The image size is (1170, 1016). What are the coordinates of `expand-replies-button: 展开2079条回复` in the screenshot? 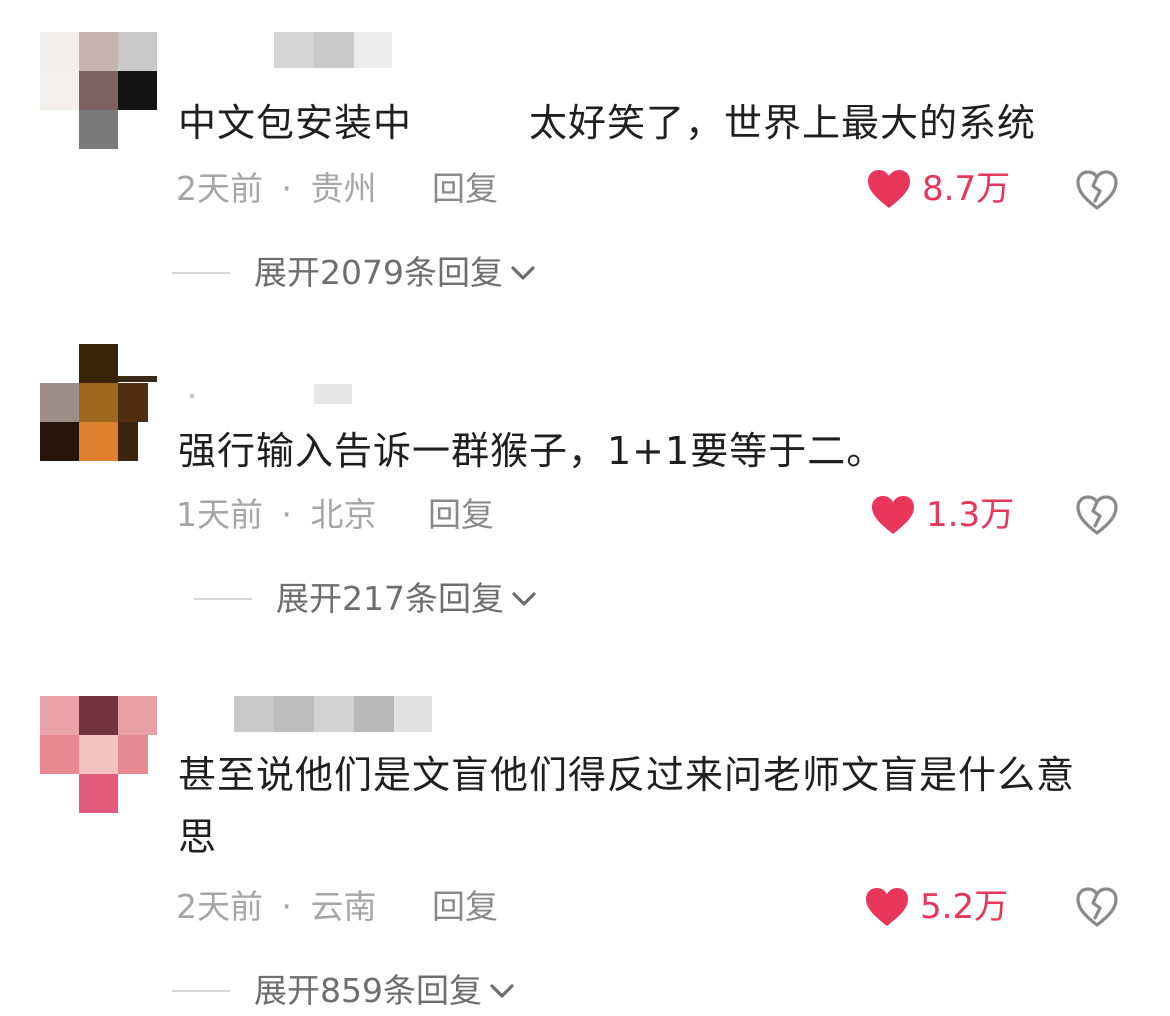 It's located at (354, 273).